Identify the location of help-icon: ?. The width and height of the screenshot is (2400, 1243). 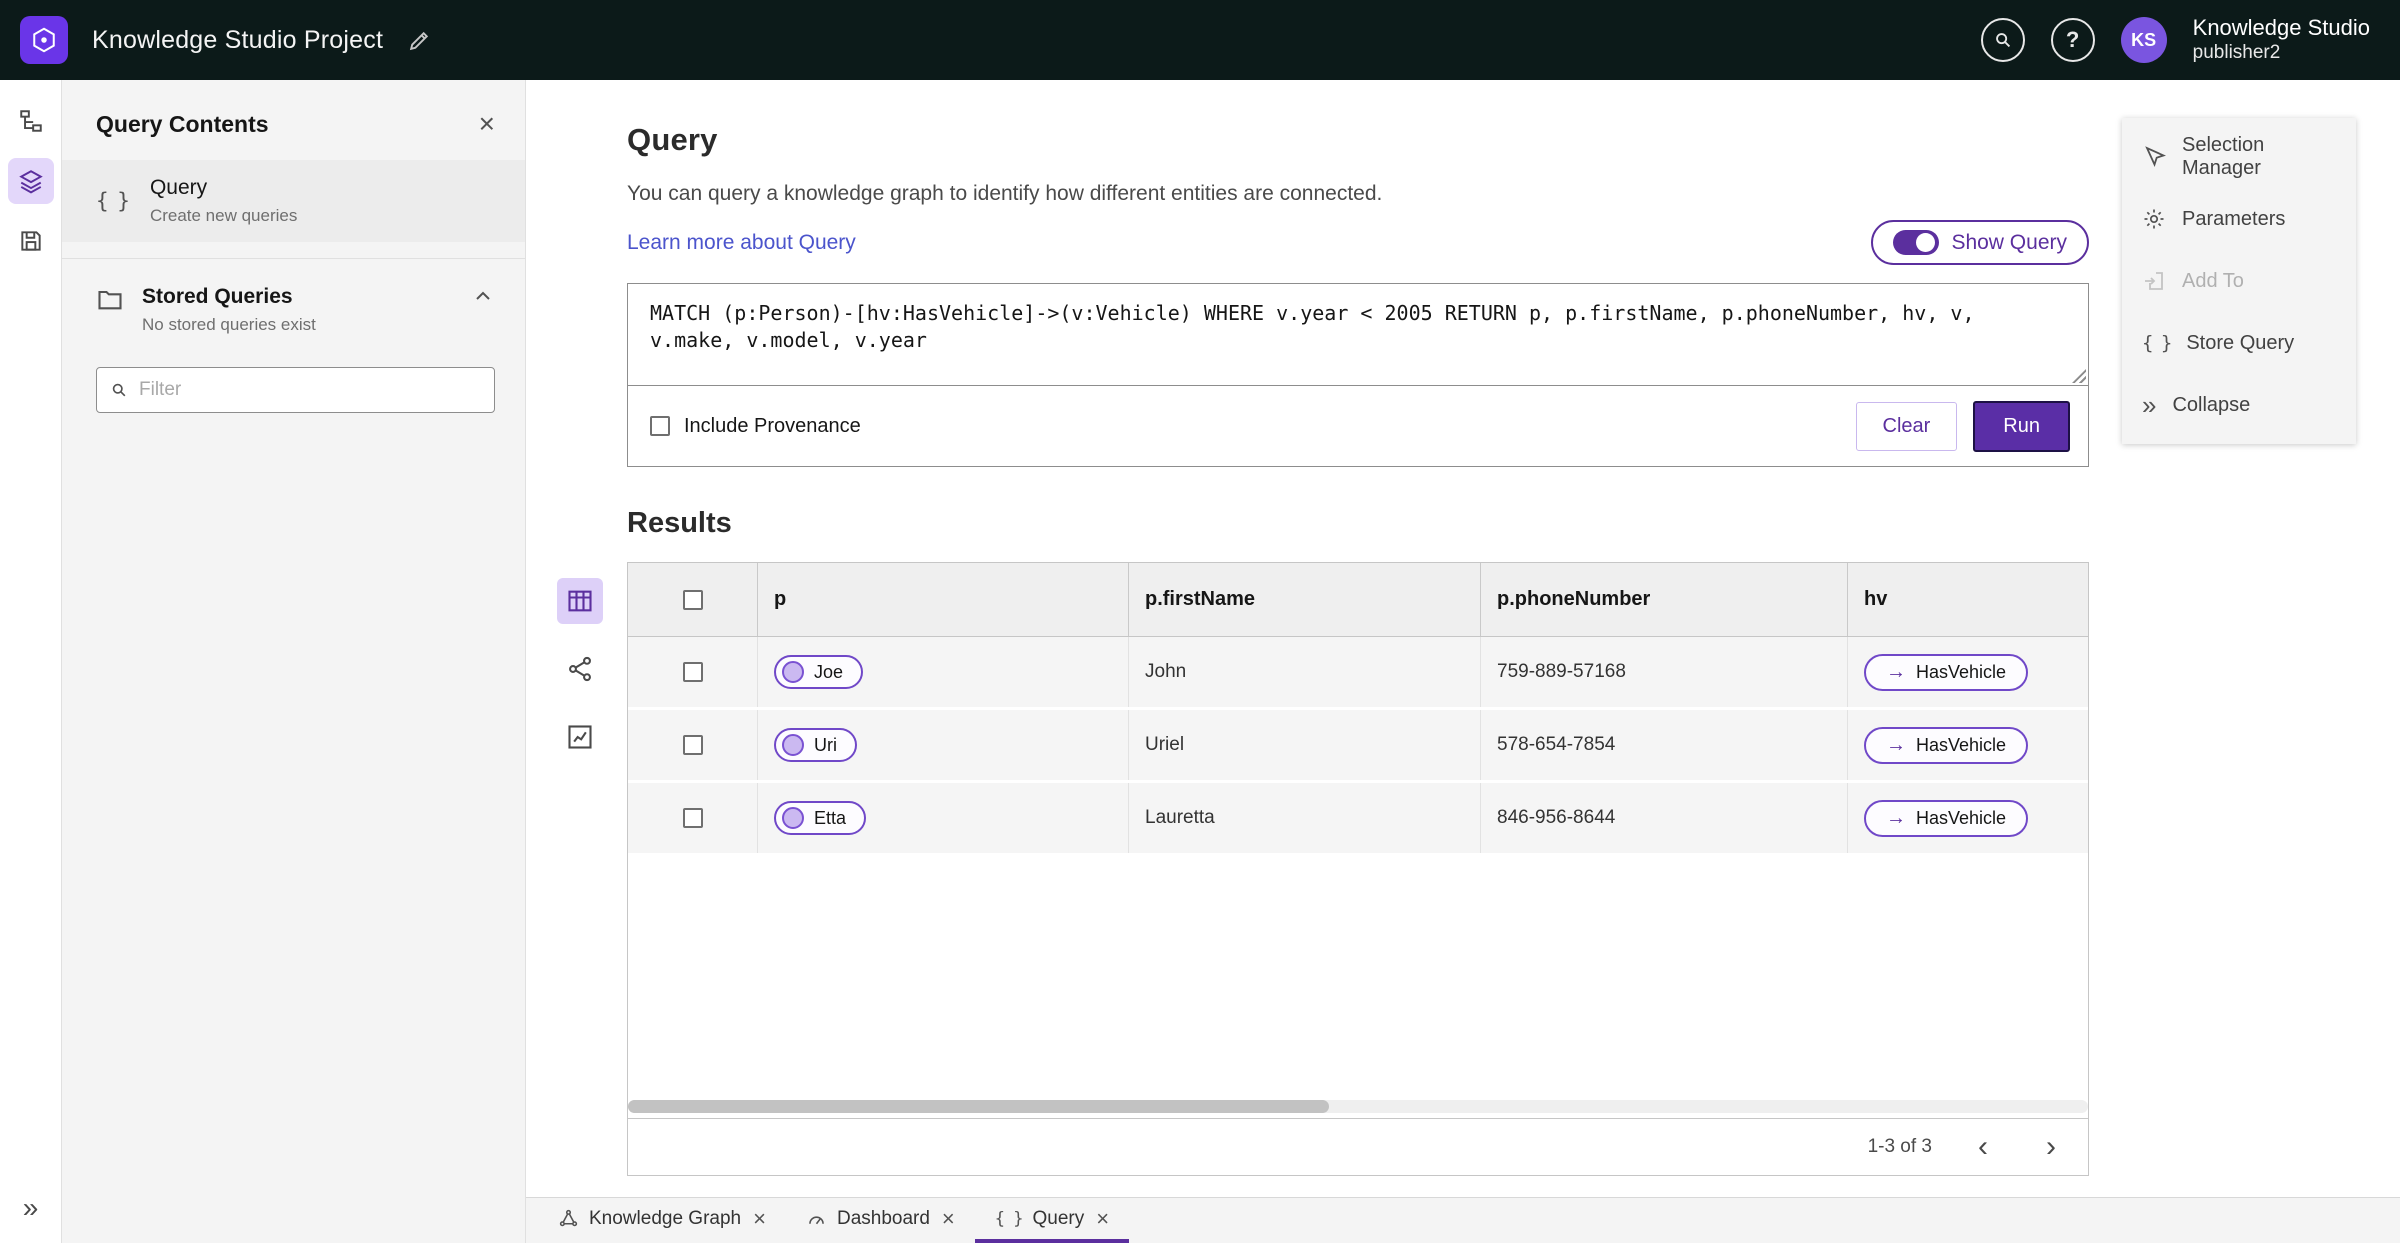
(2072, 40).